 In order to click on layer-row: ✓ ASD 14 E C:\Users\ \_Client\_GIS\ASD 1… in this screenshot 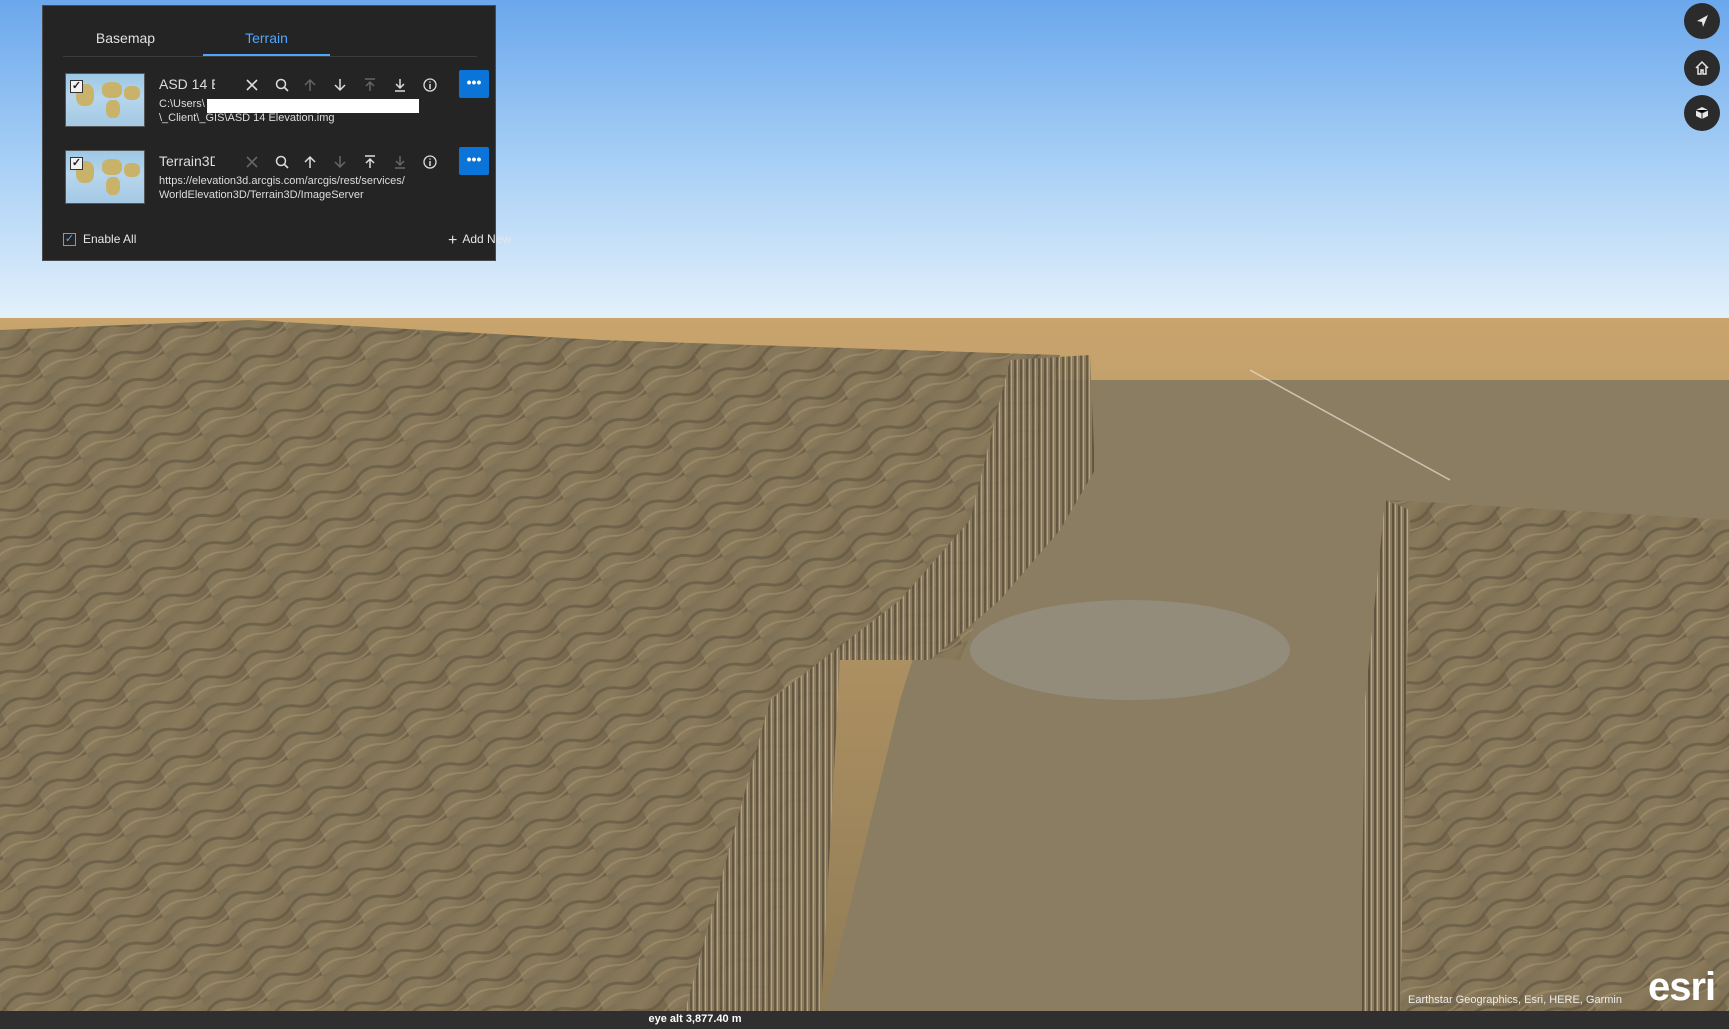, I will do `click(276, 98)`.